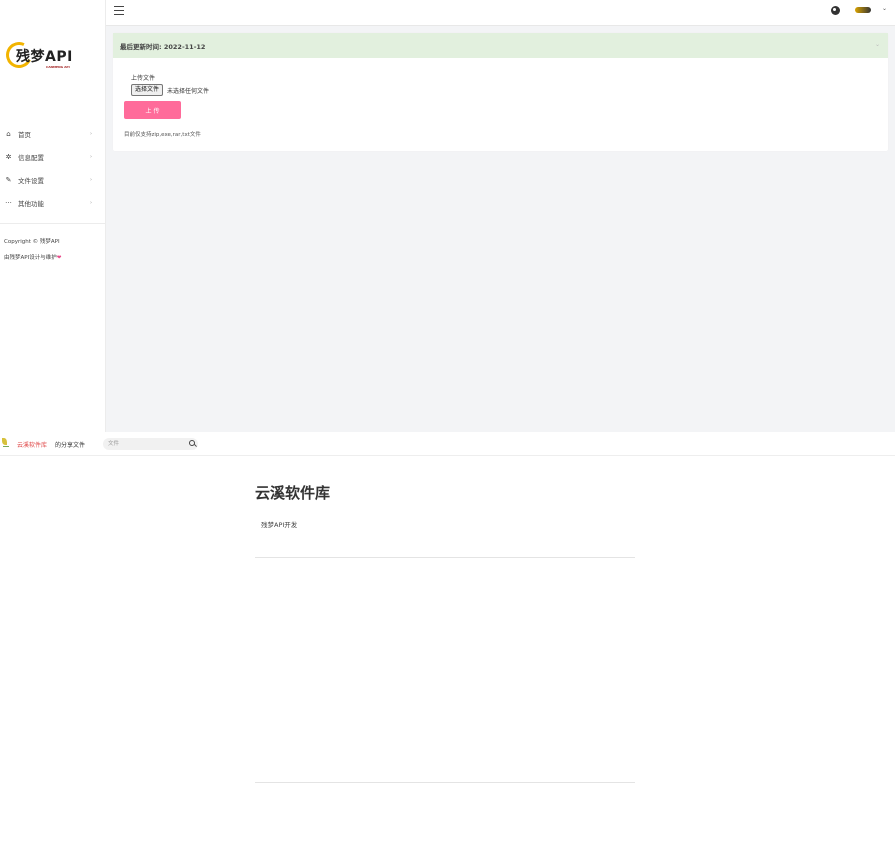 The height and width of the screenshot is (849, 895). Describe the element at coordinates (8, 179) in the screenshot. I see `pencil-icon: ✎` at that location.